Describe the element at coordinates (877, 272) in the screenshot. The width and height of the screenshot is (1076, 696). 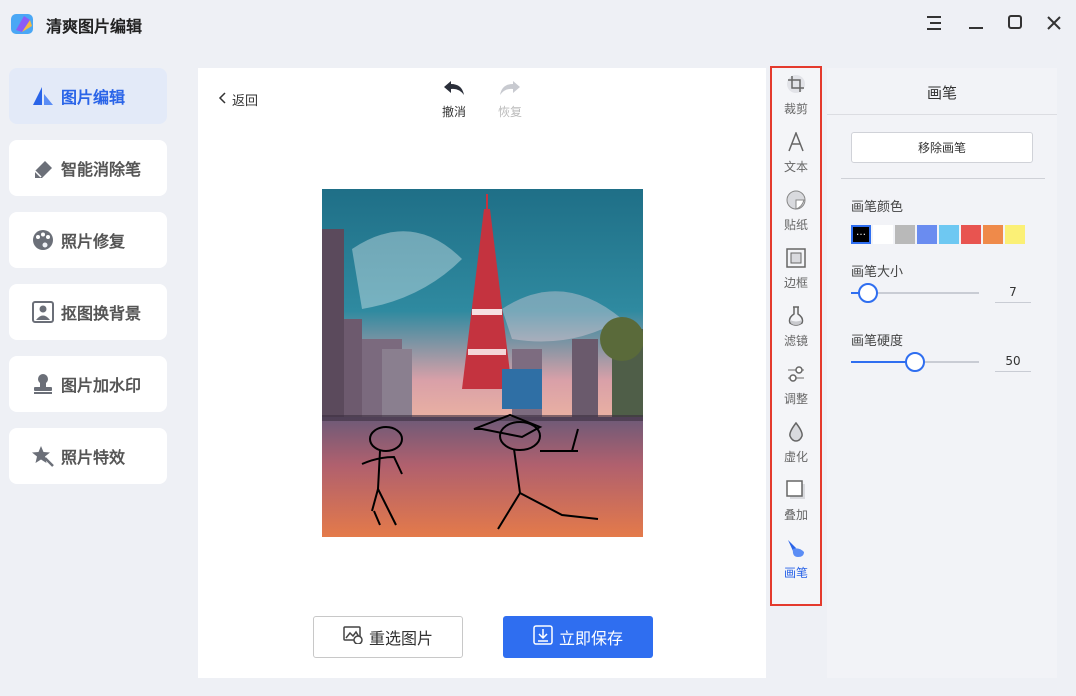
I see `brush-size-label: 画笔大小` at that location.